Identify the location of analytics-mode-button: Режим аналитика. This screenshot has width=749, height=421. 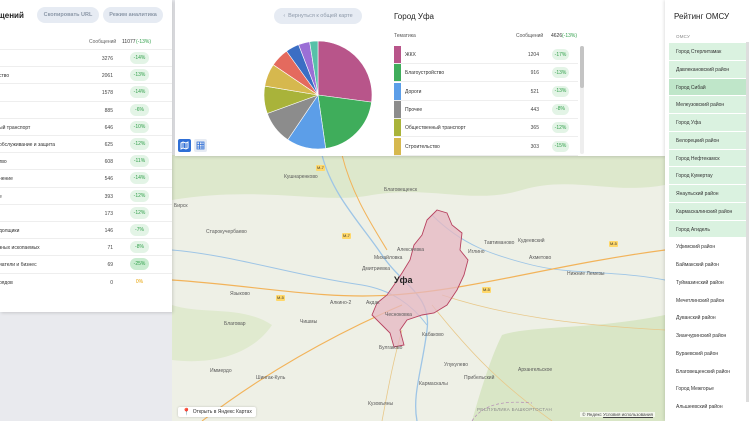
(133, 15).